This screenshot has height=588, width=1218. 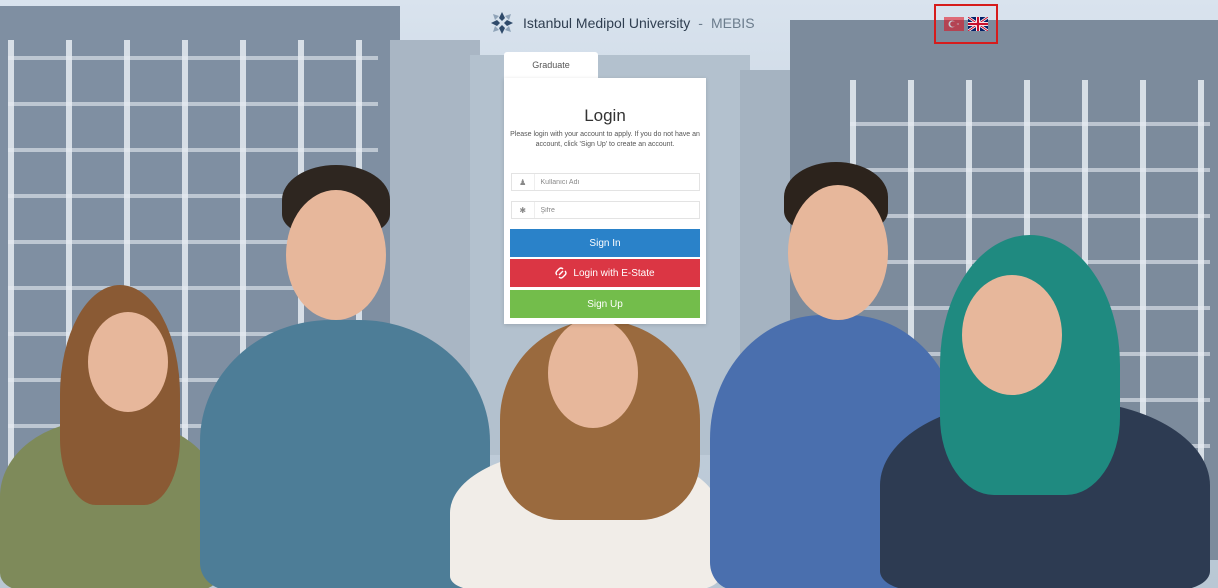 What do you see at coordinates (954, 24) in the screenshot?
I see `turkish-flag-icon` at bounding box center [954, 24].